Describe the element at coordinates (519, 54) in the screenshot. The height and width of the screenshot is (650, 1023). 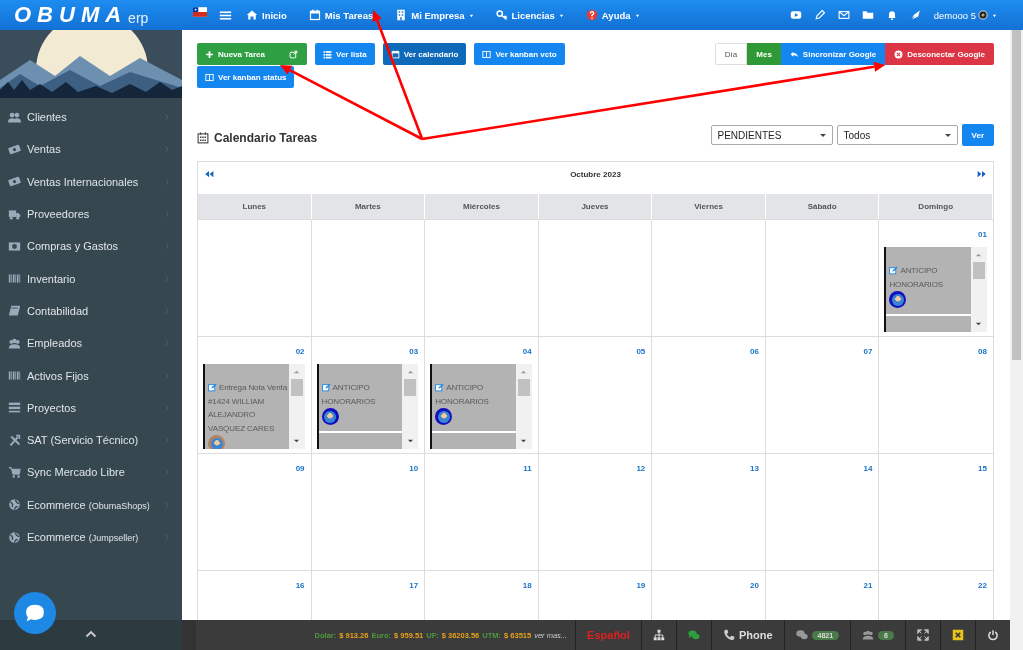
I see `view-button: Ver kanban vcto` at that location.